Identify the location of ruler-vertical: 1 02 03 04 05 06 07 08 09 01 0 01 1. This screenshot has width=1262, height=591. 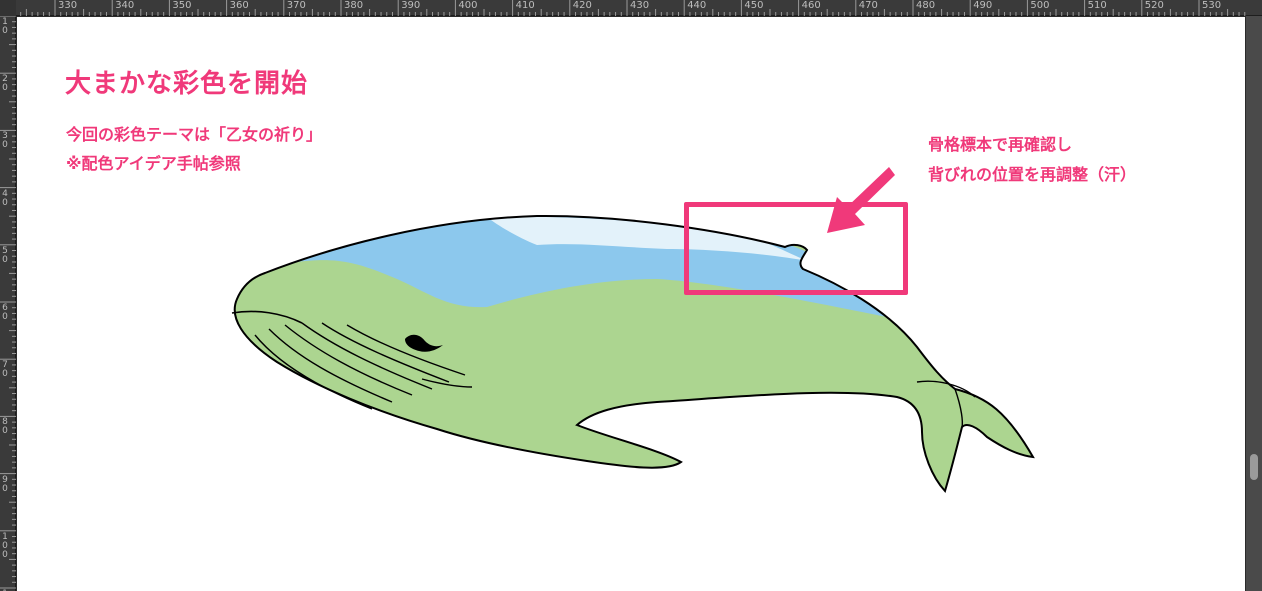
(8, 303).